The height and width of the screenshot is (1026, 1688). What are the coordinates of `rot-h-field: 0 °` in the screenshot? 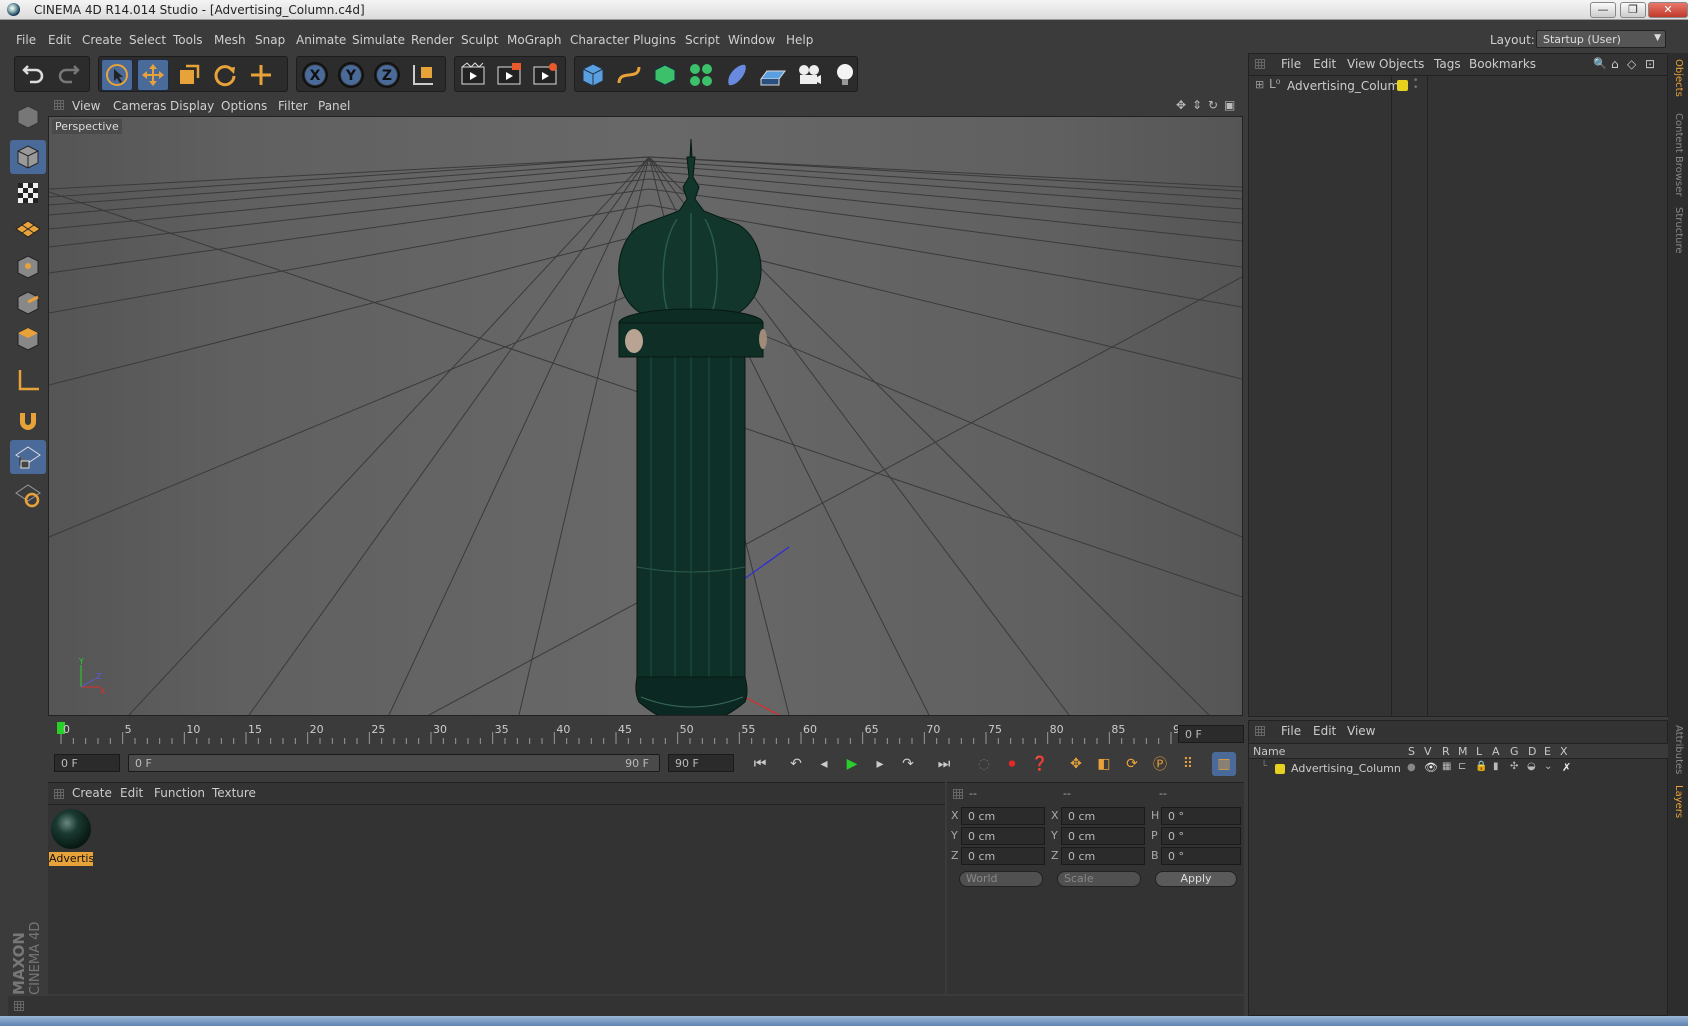 It's located at (1201, 816).